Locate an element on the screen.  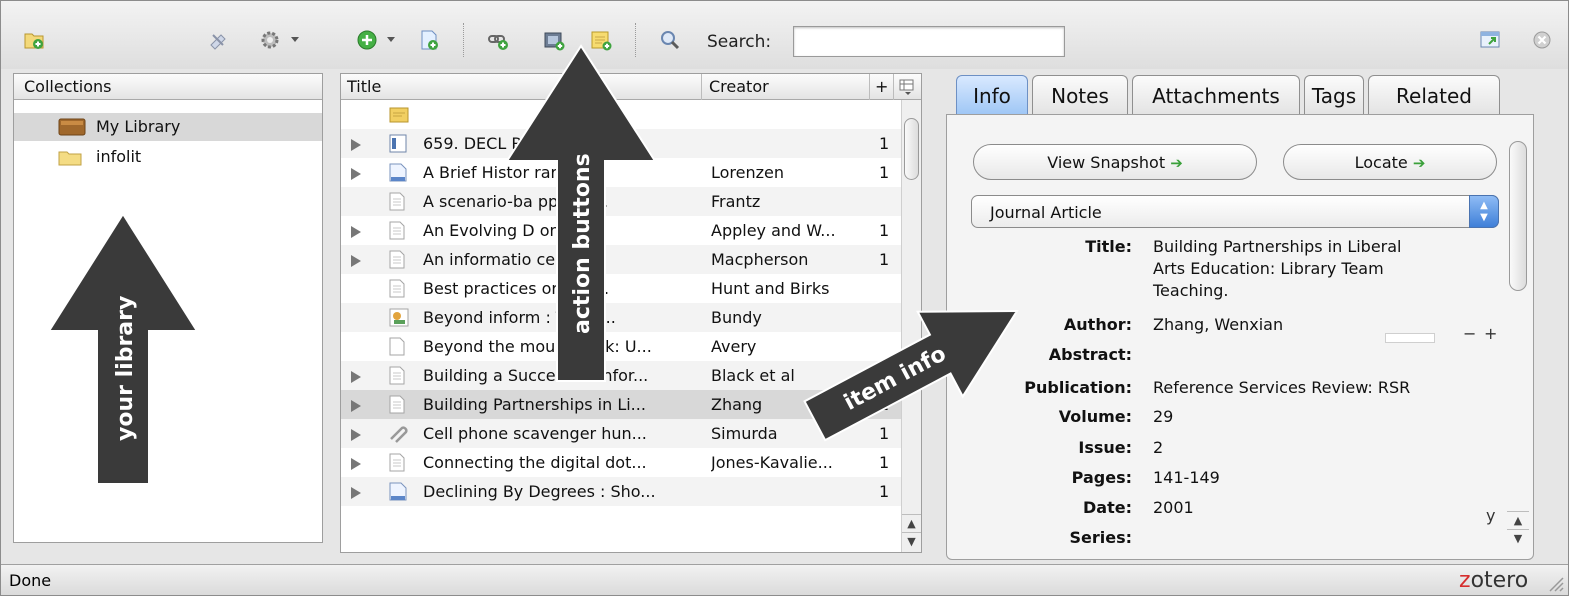
search-input is located at coordinates (929, 41).